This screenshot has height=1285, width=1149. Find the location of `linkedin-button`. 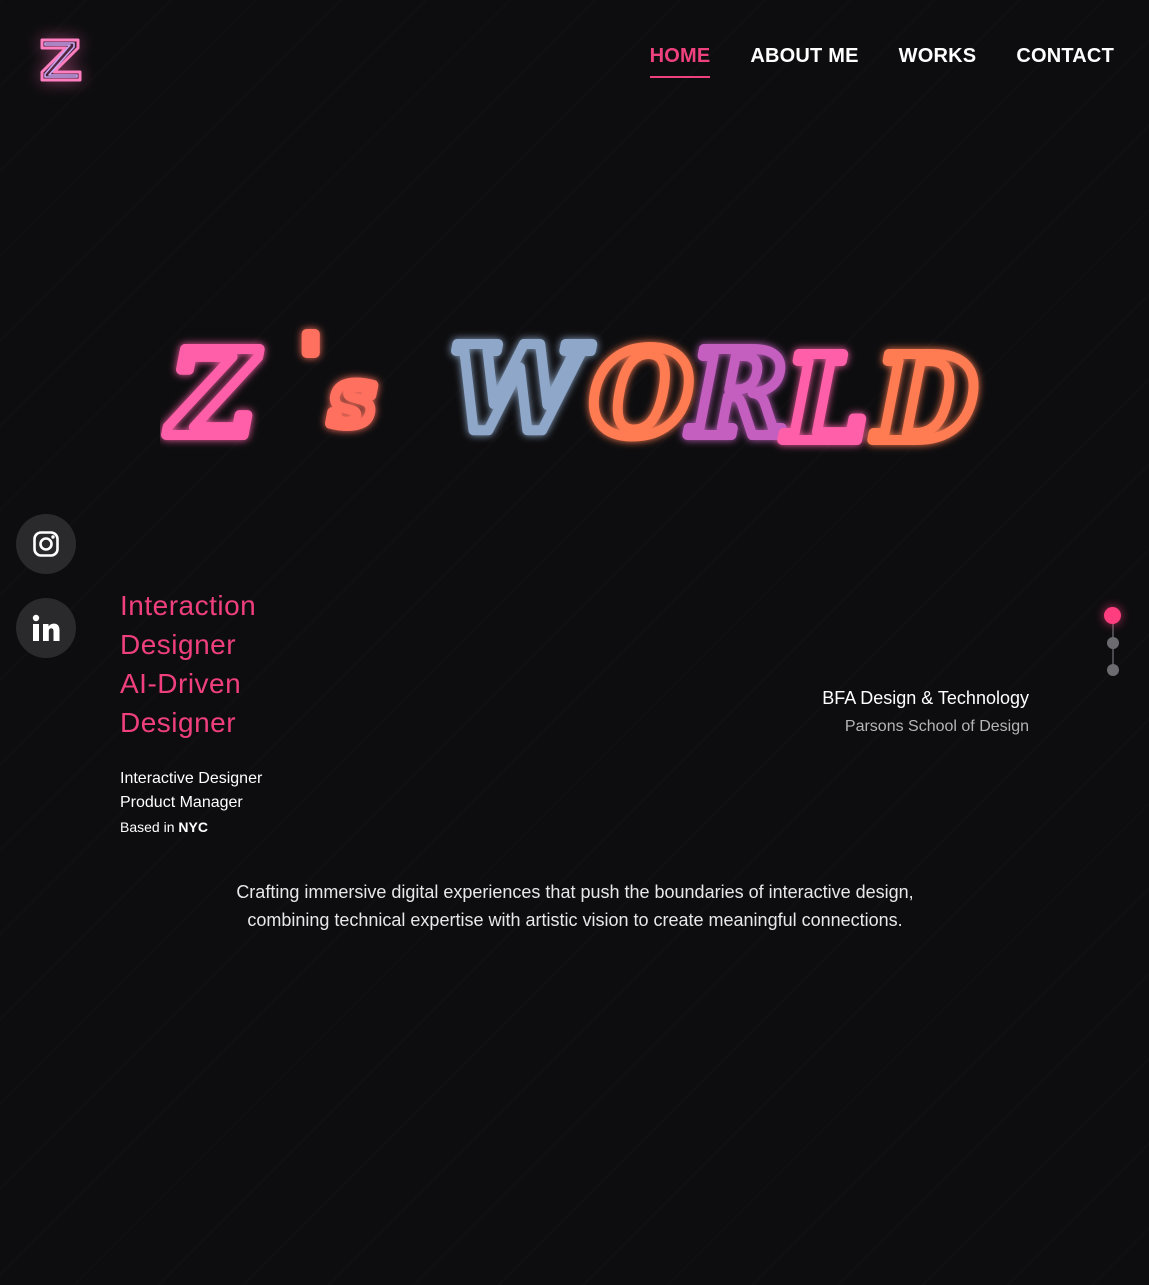

linkedin-button is located at coordinates (46, 628).